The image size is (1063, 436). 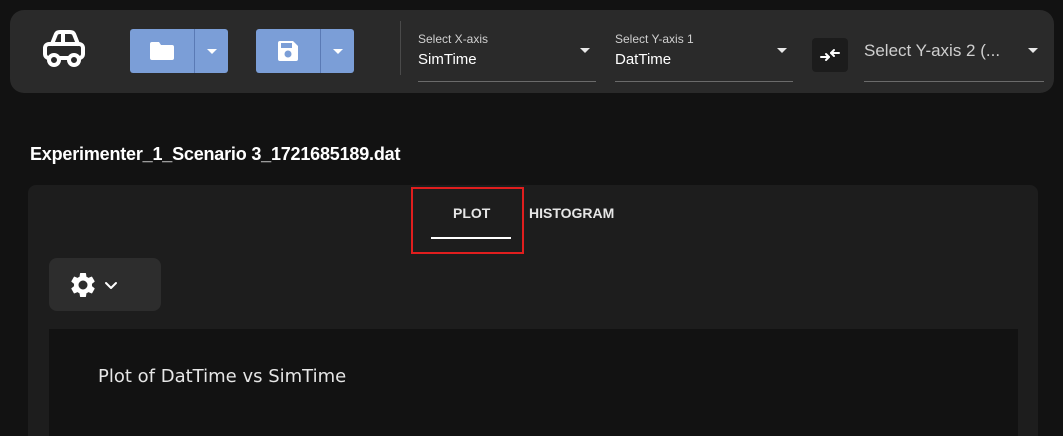 What do you see at coordinates (654, 39) in the screenshot?
I see `y-axis-1-label: Select Y-axis 1` at bounding box center [654, 39].